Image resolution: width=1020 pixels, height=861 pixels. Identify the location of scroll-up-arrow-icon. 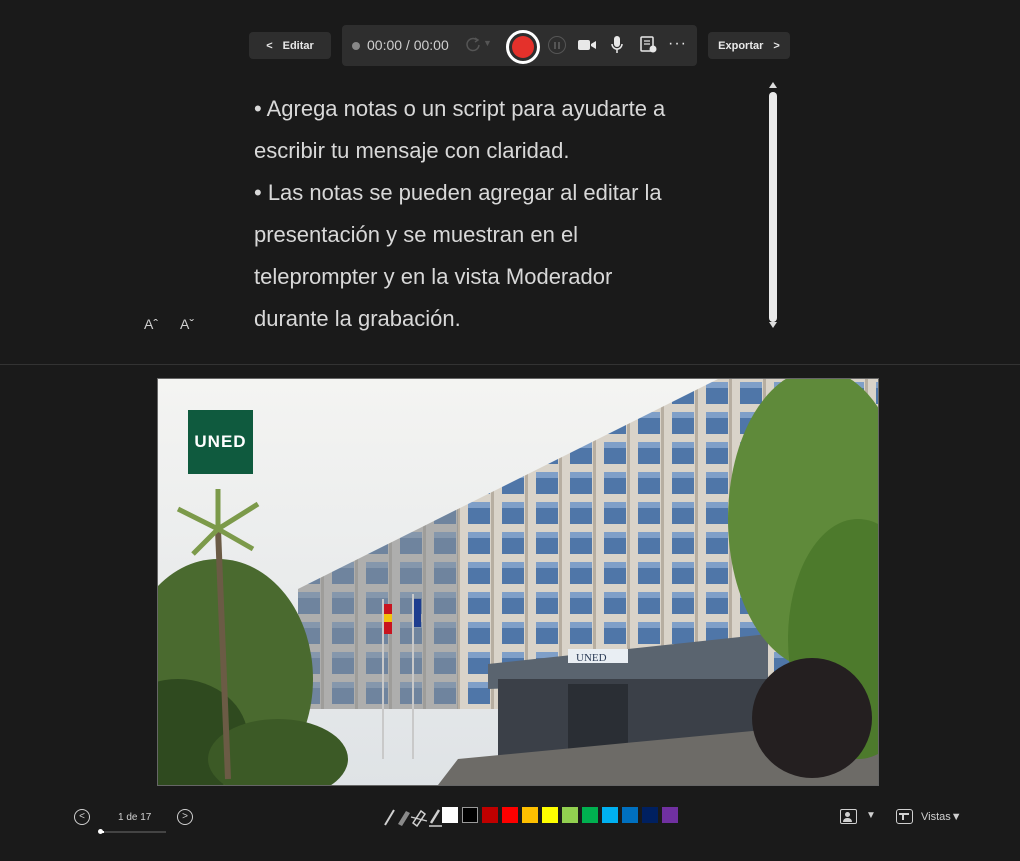
(773, 85).